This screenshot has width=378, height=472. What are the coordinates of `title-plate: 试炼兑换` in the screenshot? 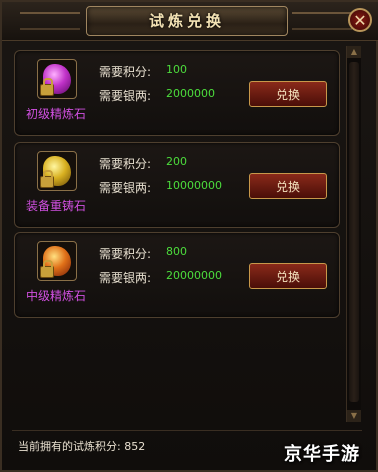 It's located at (187, 21).